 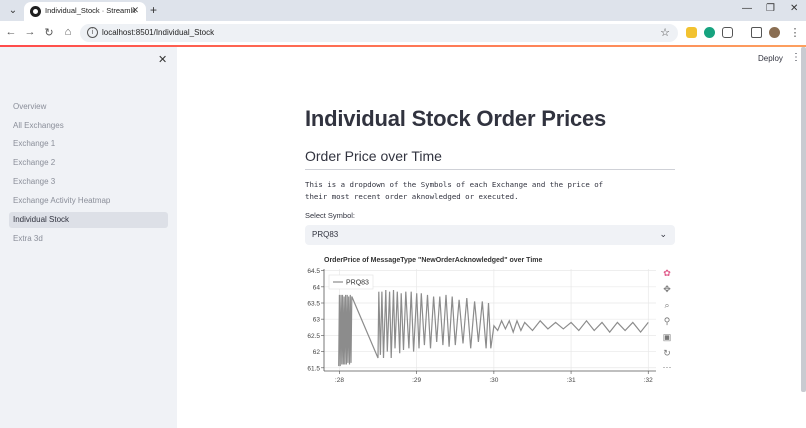 What do you see at coordinates (490, 235) in the screenshot?
I see `symbol-select: PRQ83 ⌄` at bounding box center [490, 235].